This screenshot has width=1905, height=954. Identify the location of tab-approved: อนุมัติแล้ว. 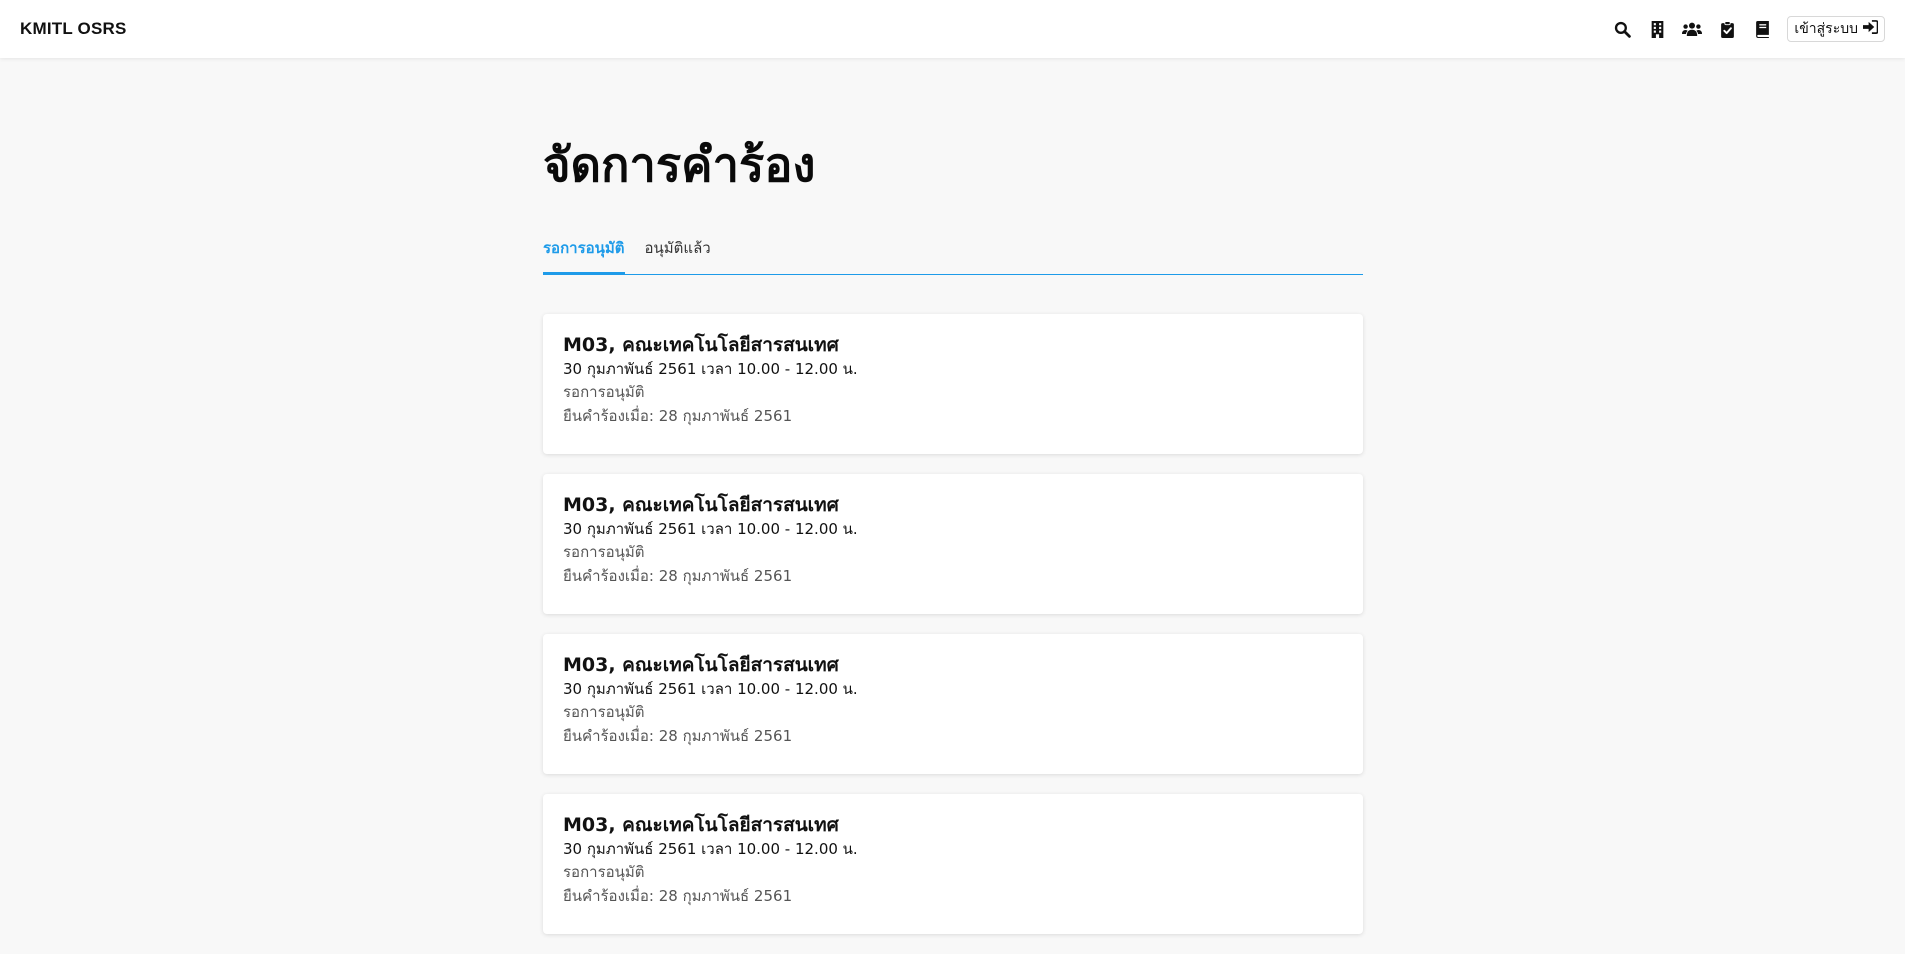
(678, 254).